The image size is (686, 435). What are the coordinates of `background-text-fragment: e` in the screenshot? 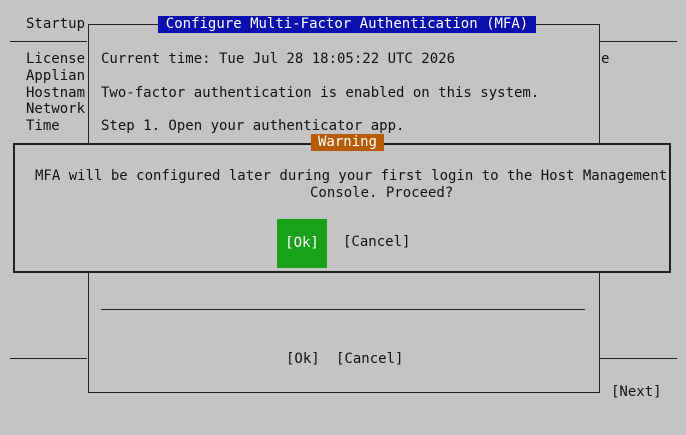 It's located at (605, 59).